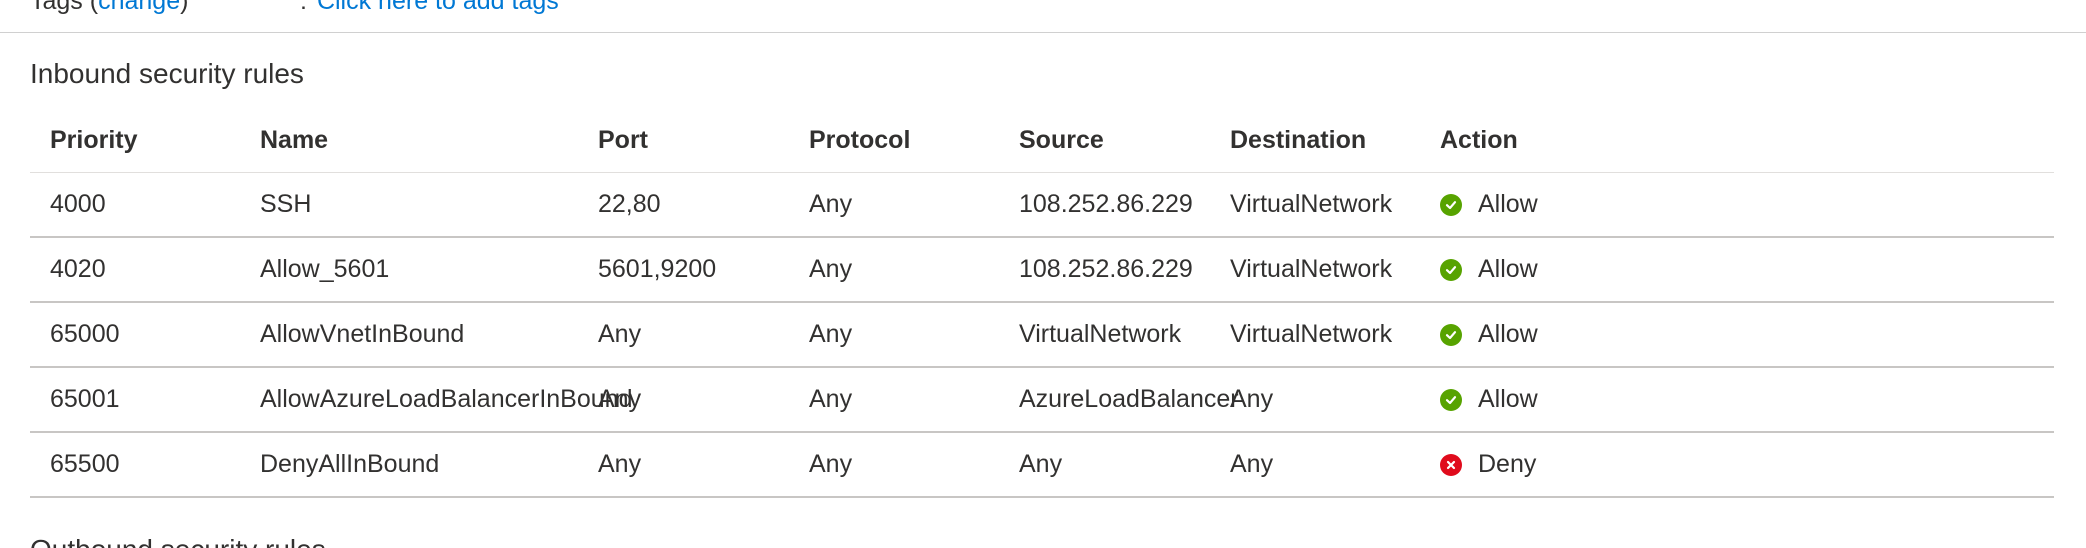  Describe the element at coordinates (683, 270) in the screenshot. I see `cell-port: 5601,9200` at that location.